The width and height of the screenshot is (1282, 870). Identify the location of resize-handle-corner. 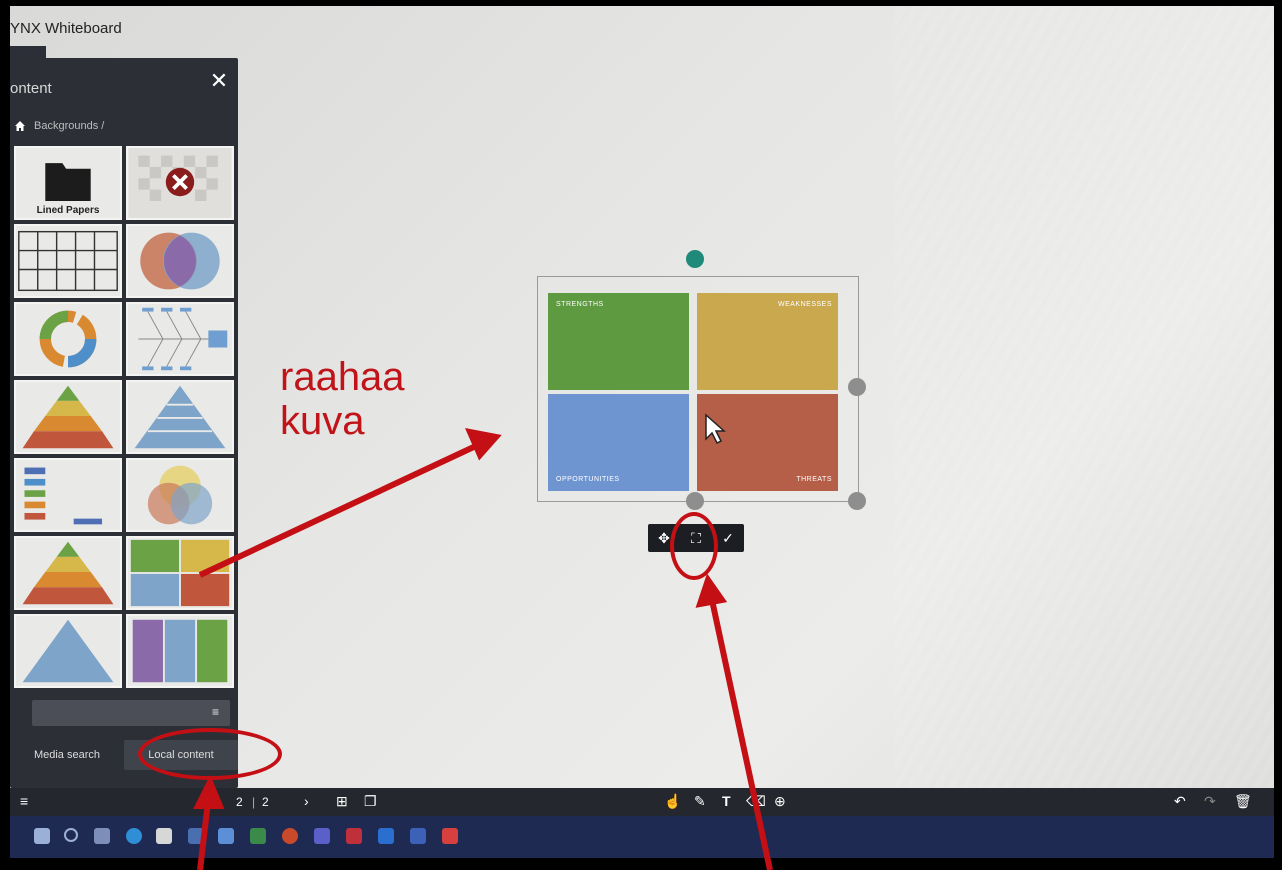
(857, 501).